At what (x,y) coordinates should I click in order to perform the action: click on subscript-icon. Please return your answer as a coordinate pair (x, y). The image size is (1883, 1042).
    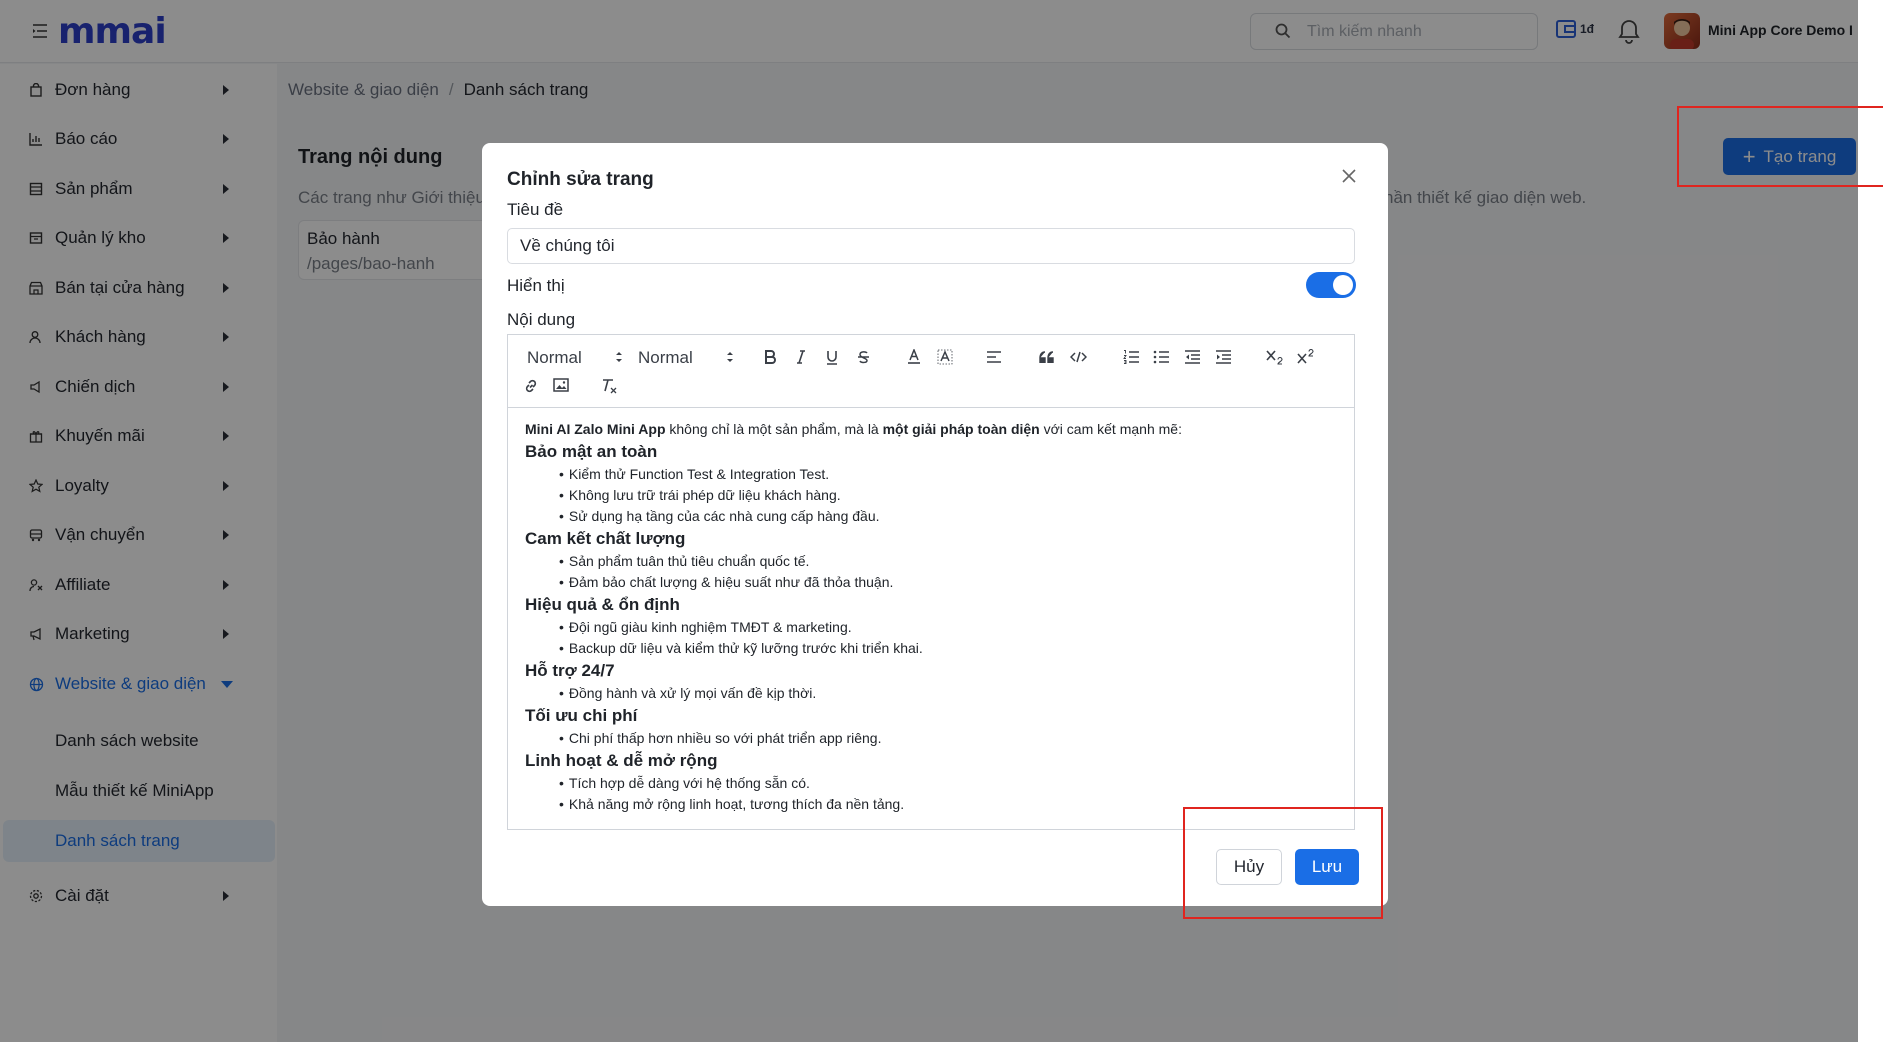
    Looking at the image, I should click on (1275, 357).